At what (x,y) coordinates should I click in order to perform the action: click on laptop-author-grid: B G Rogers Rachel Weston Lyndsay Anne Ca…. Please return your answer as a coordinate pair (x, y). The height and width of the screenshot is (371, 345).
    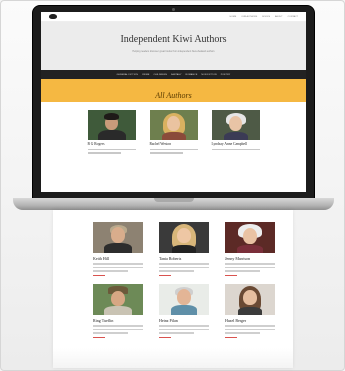
    Looking at the image, I should click on (173, 128).